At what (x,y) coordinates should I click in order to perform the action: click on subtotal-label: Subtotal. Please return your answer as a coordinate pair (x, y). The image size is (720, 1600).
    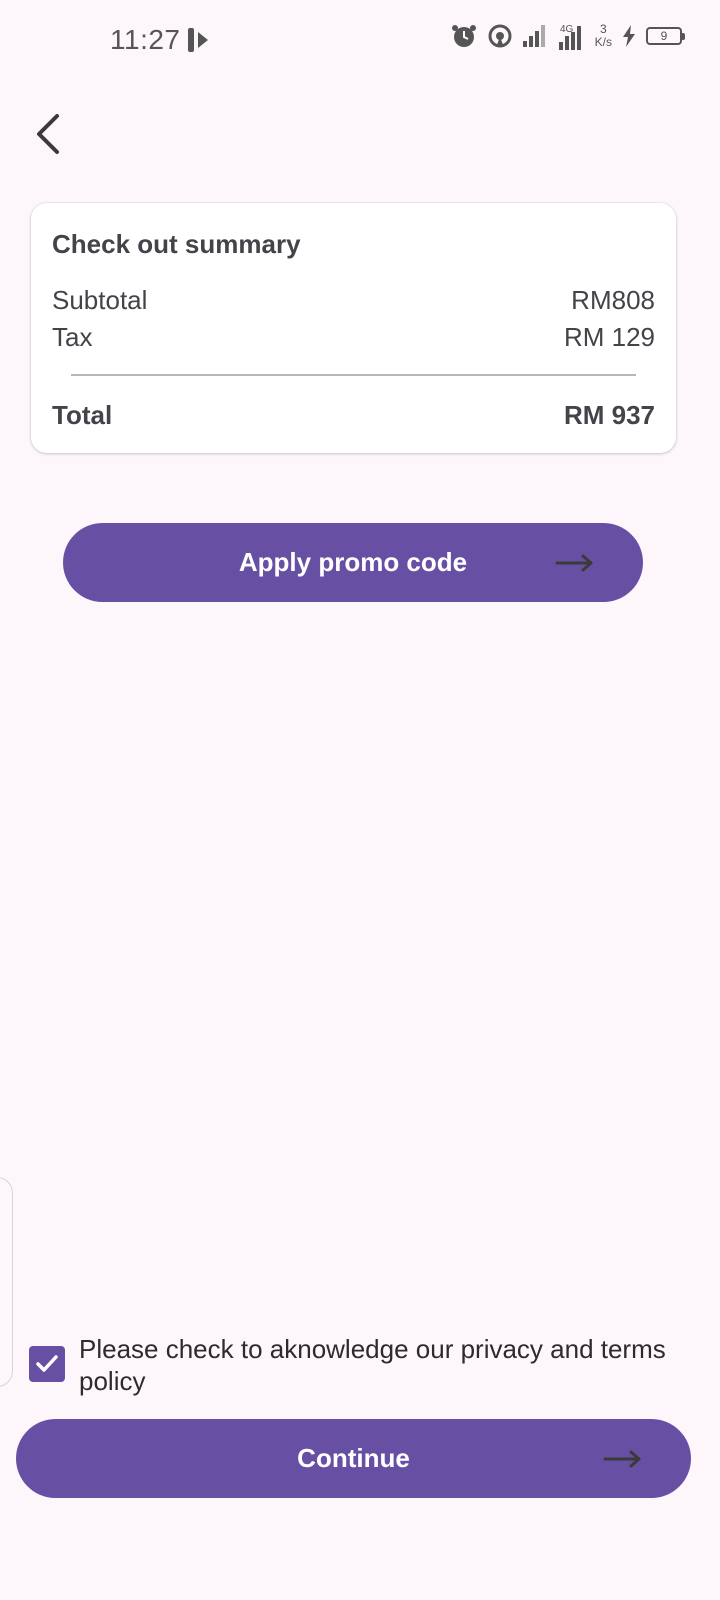
    Looking at the image, I should click on (100, 300).